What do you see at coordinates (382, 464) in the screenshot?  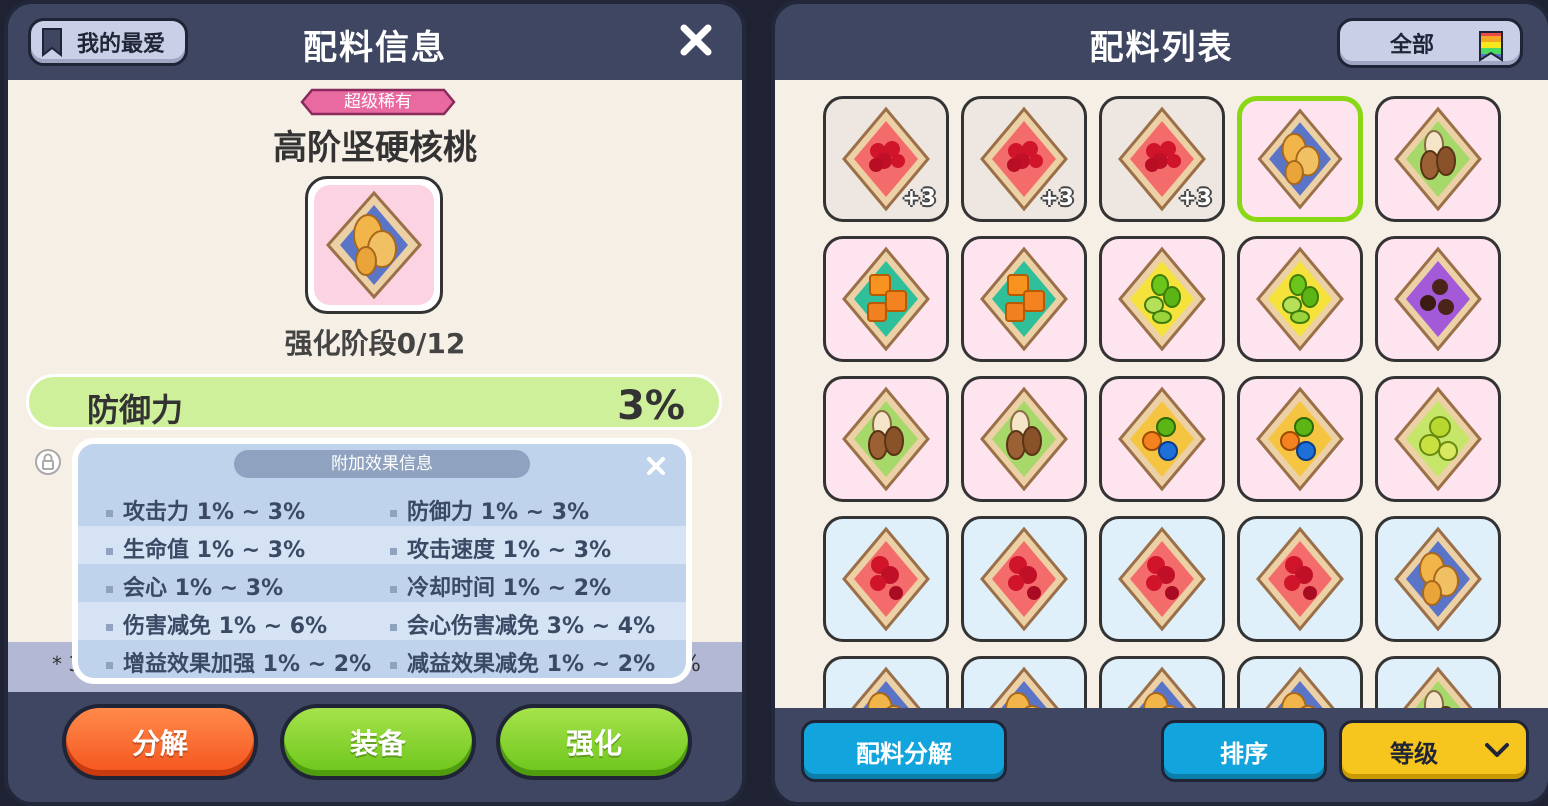 I see `popup-title: 附加效果信息` at bounding box center [382, 464].